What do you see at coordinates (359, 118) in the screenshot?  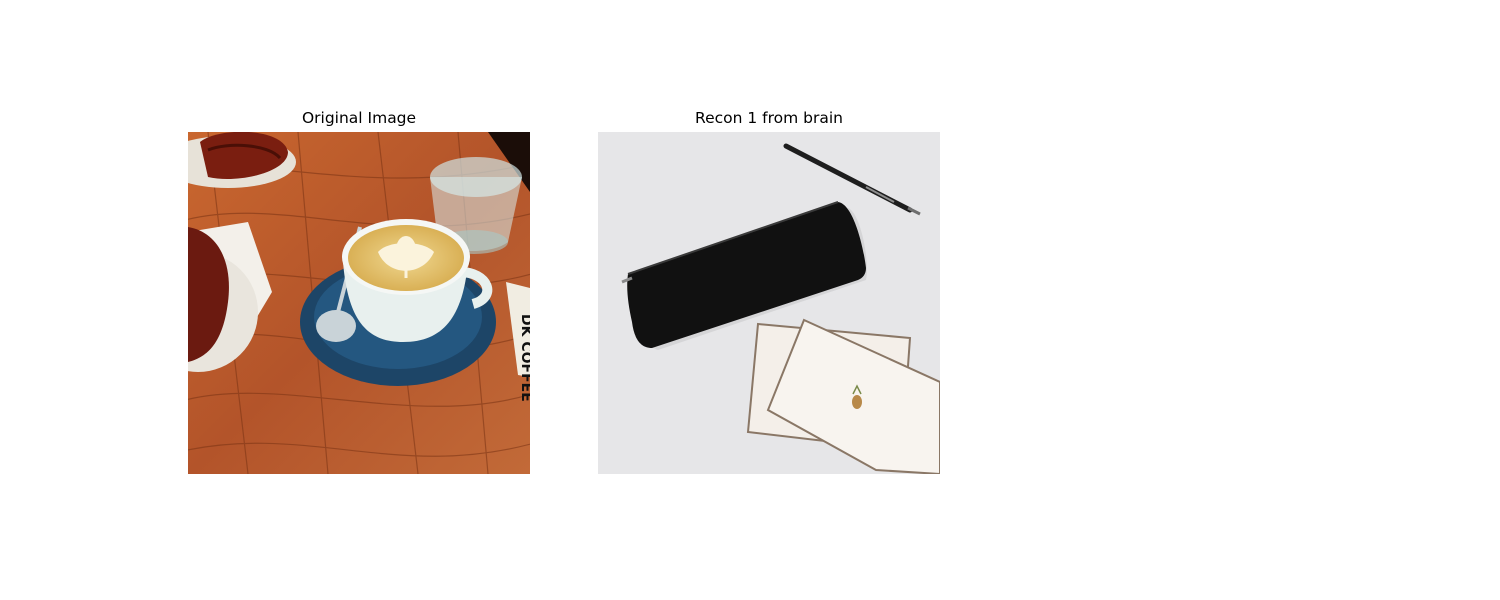 I see `panel-title-original: Original Image` at bounding box center [359, 118].